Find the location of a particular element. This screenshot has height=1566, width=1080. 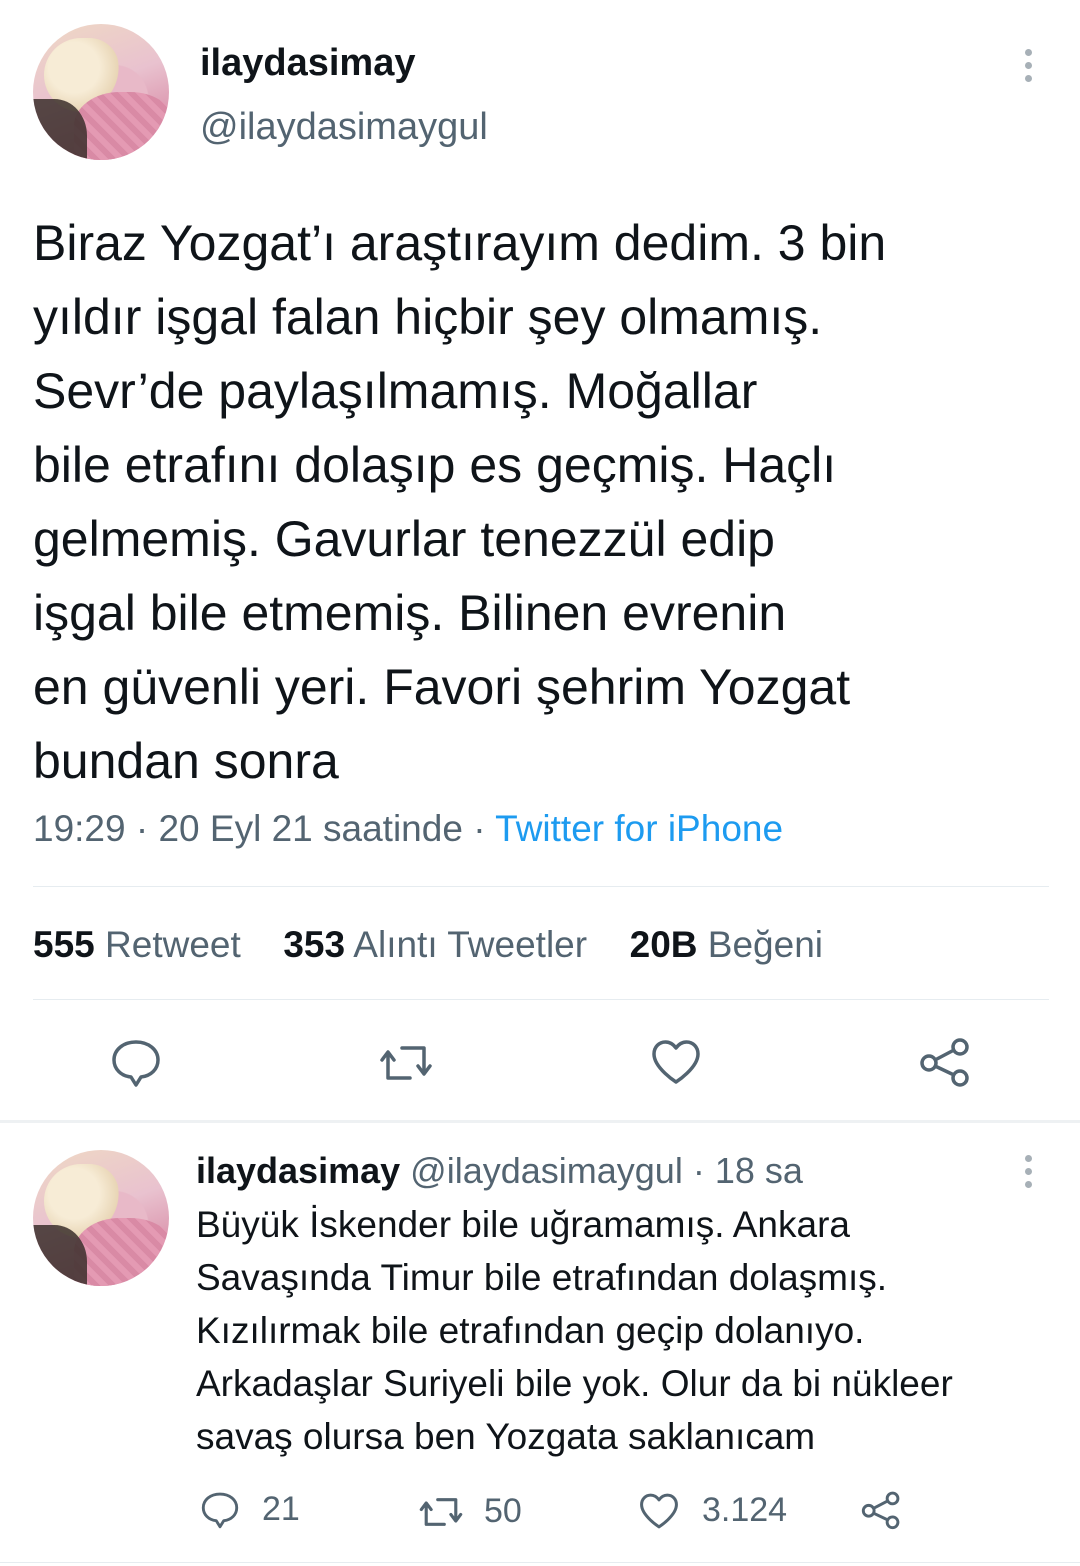

likes-stat: 20B Beğeni is located at coordinates (726, 944).